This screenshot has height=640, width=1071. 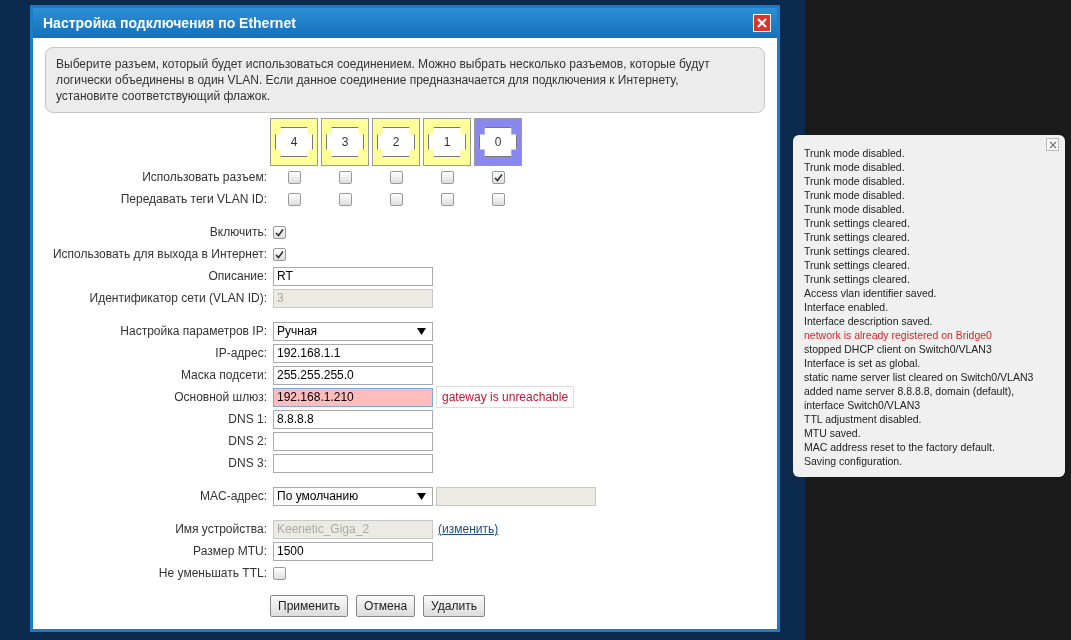 What do you see at coordinates (353, 353) in the screenshot?
I see `input-field: 192.168.1.1` at bounding box center [353, 353].